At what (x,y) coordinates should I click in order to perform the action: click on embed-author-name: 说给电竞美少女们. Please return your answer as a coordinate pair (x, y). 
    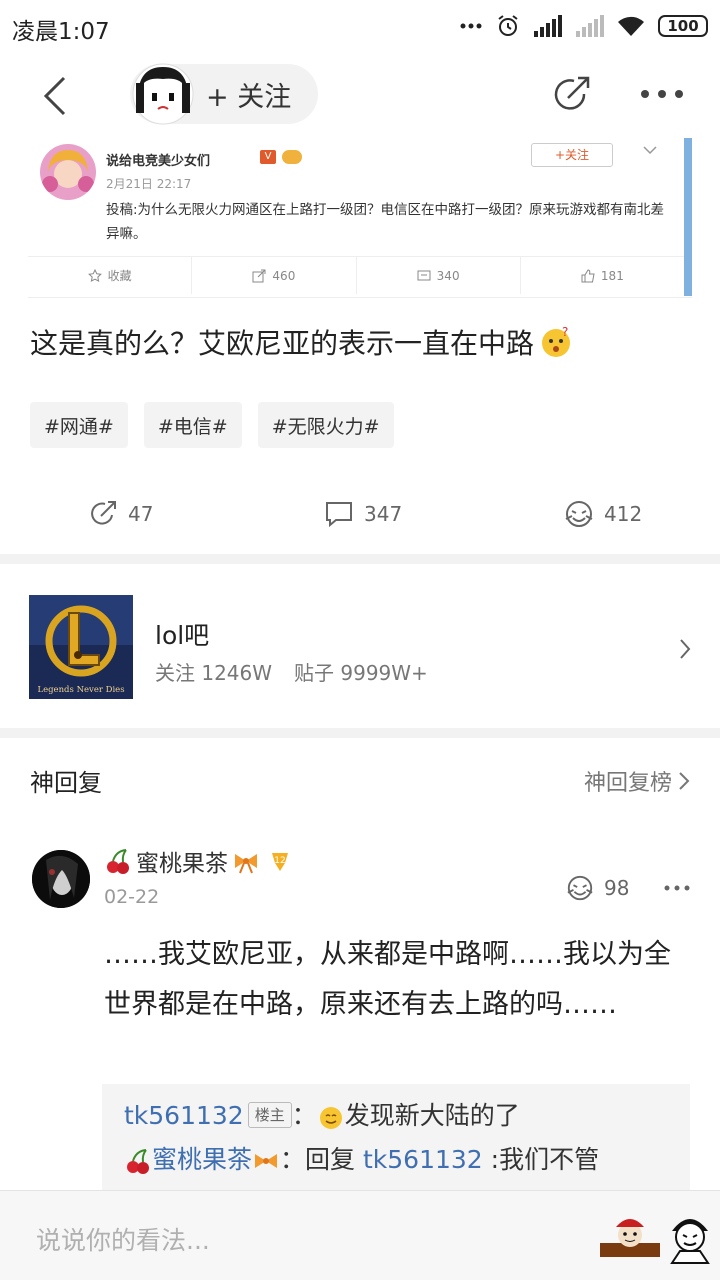
    Looking at the image, I should click on (158, 161).